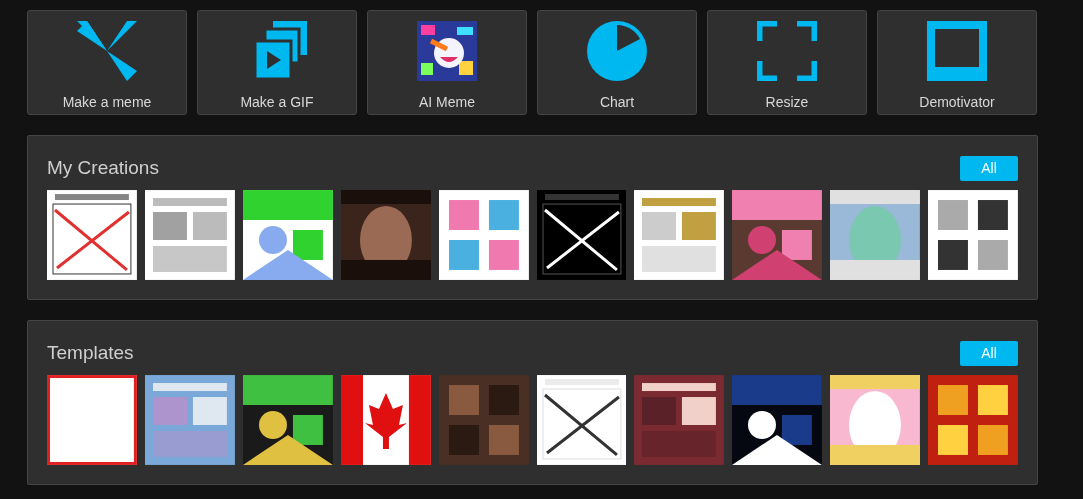 The image size is (1083, 499). Describe the element at coordinates (617, 51) in the screenshot. I see `pie-chart-icon` at that location.